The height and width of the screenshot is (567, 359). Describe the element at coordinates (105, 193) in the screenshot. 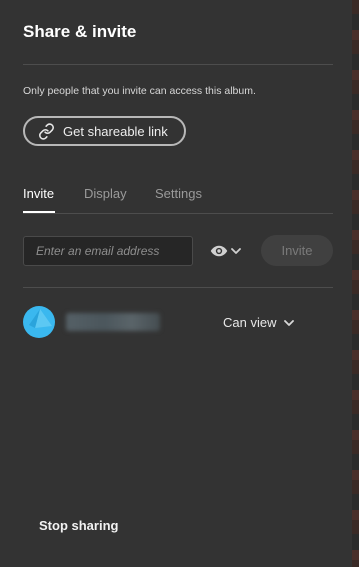

I see `tab-display: Display` at that location.